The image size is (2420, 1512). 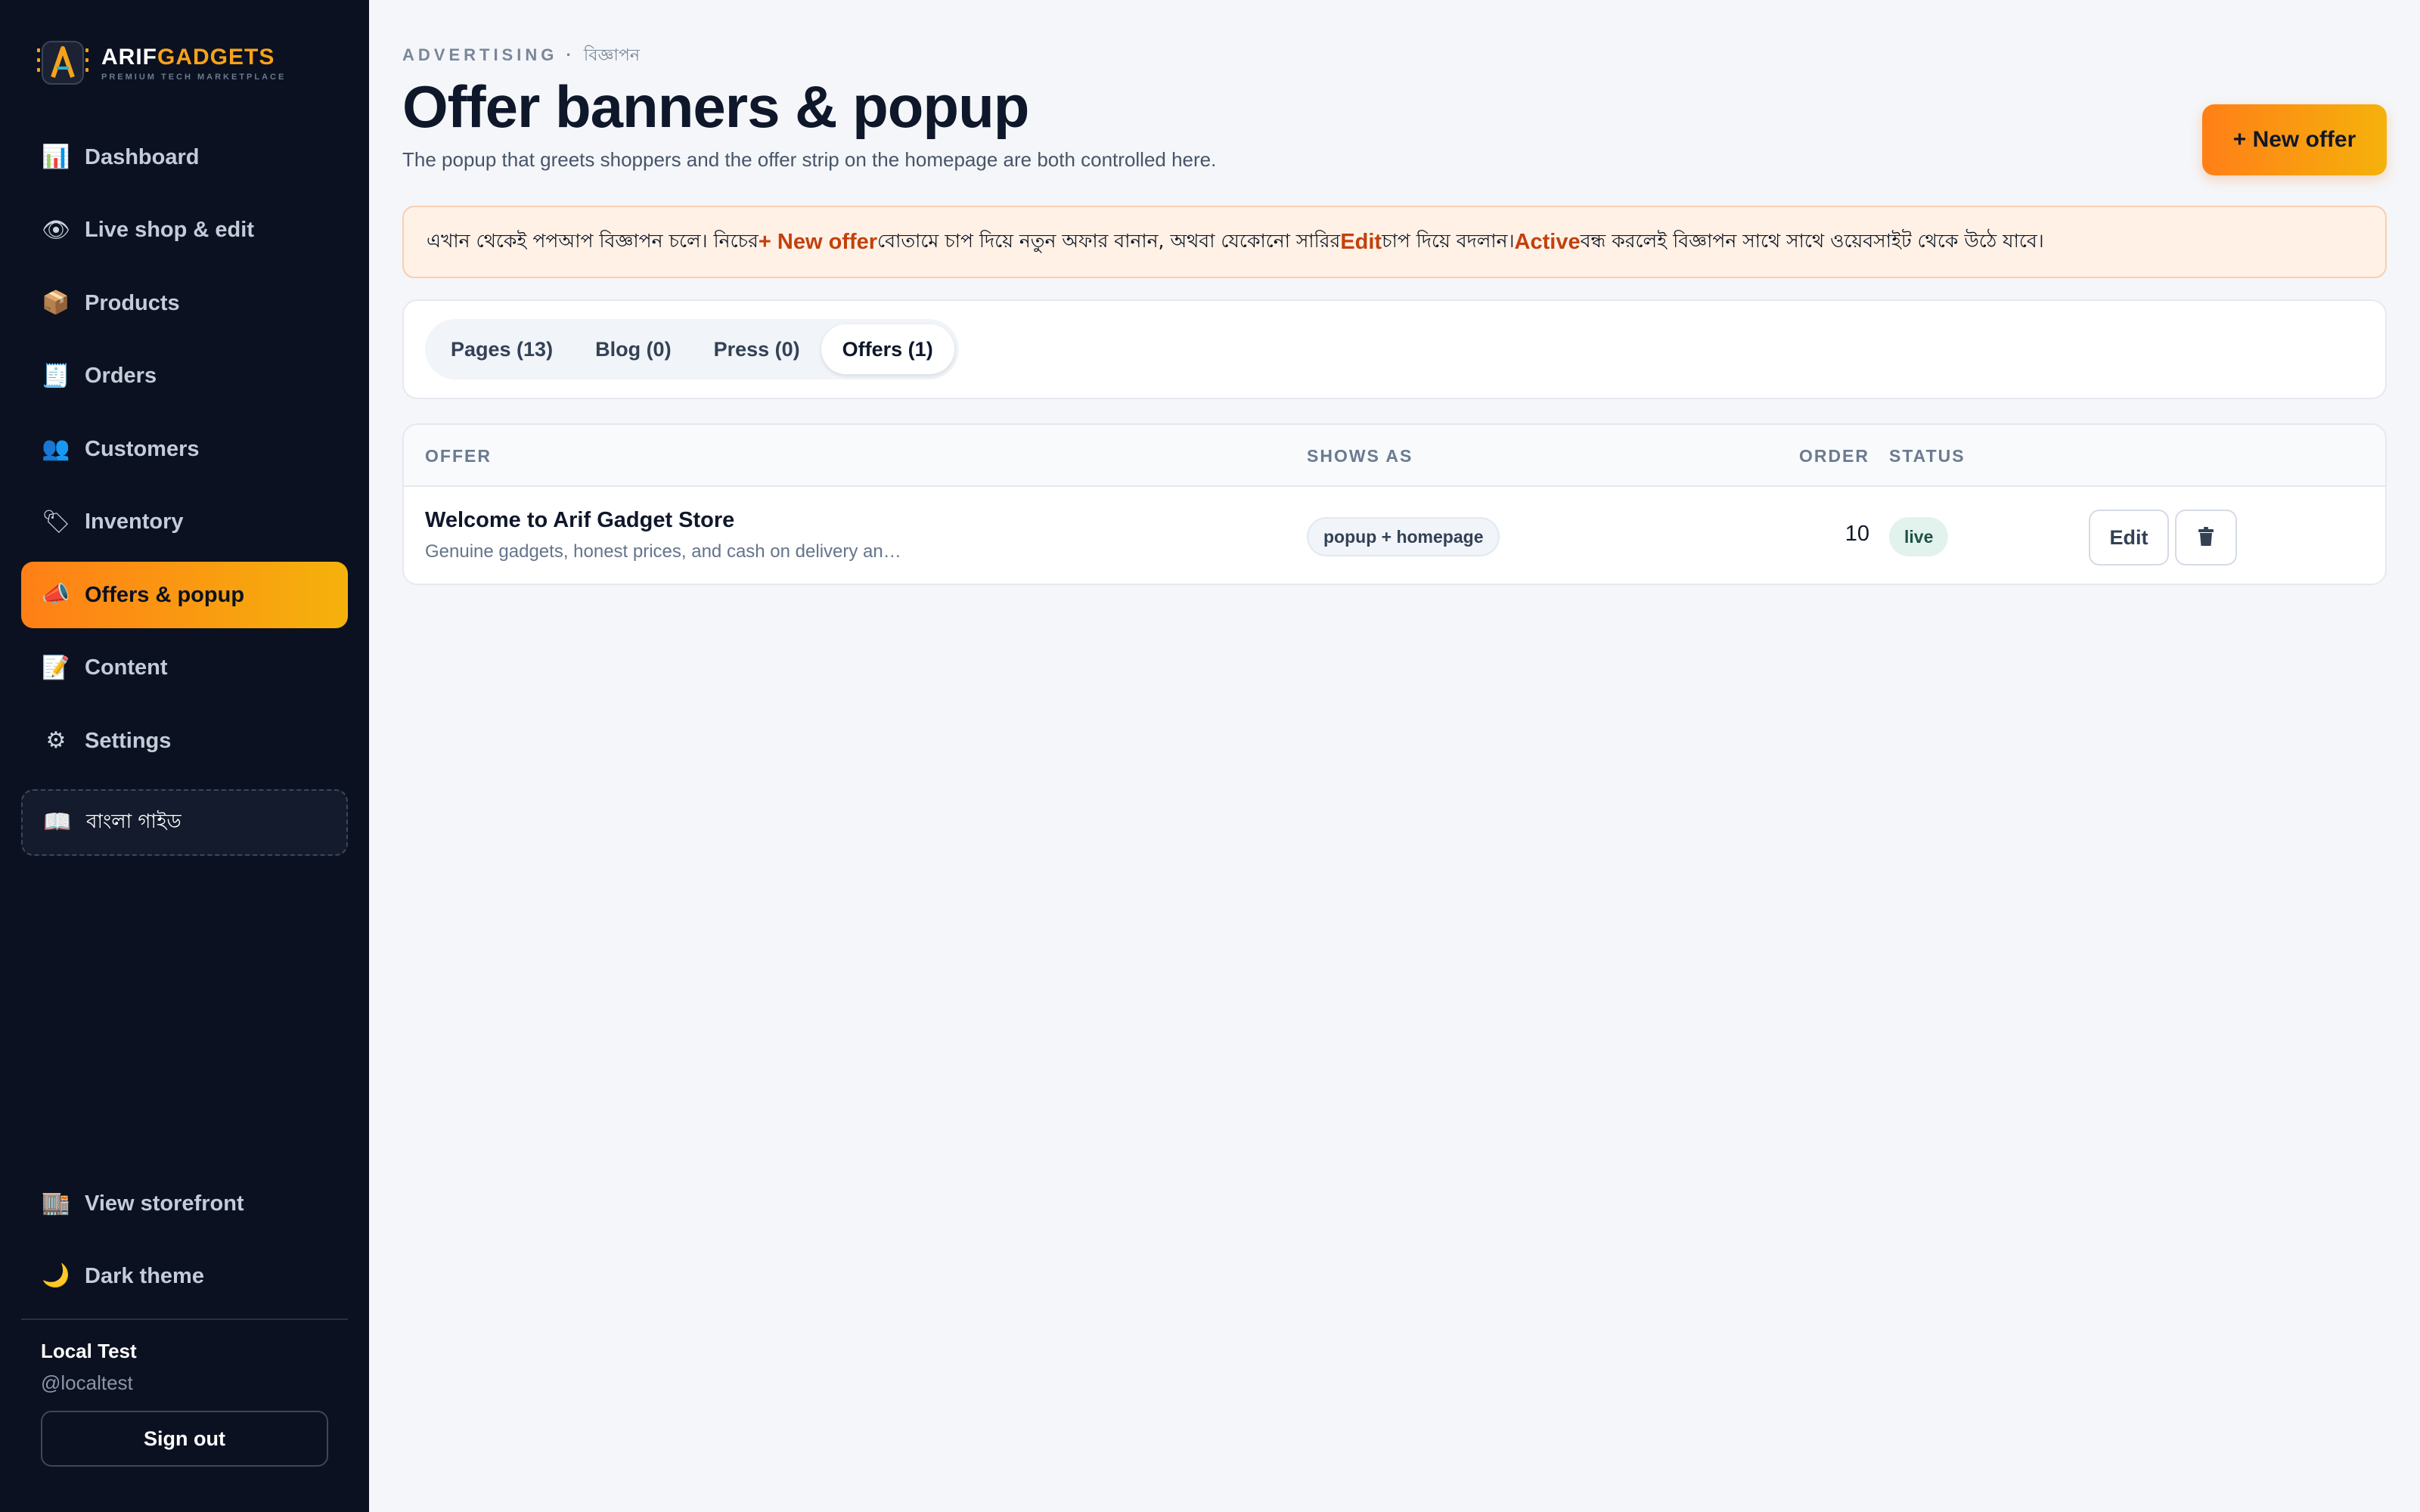 I want to click on sidebar-item-label: Offers & popup, so click(x=165, y=594).